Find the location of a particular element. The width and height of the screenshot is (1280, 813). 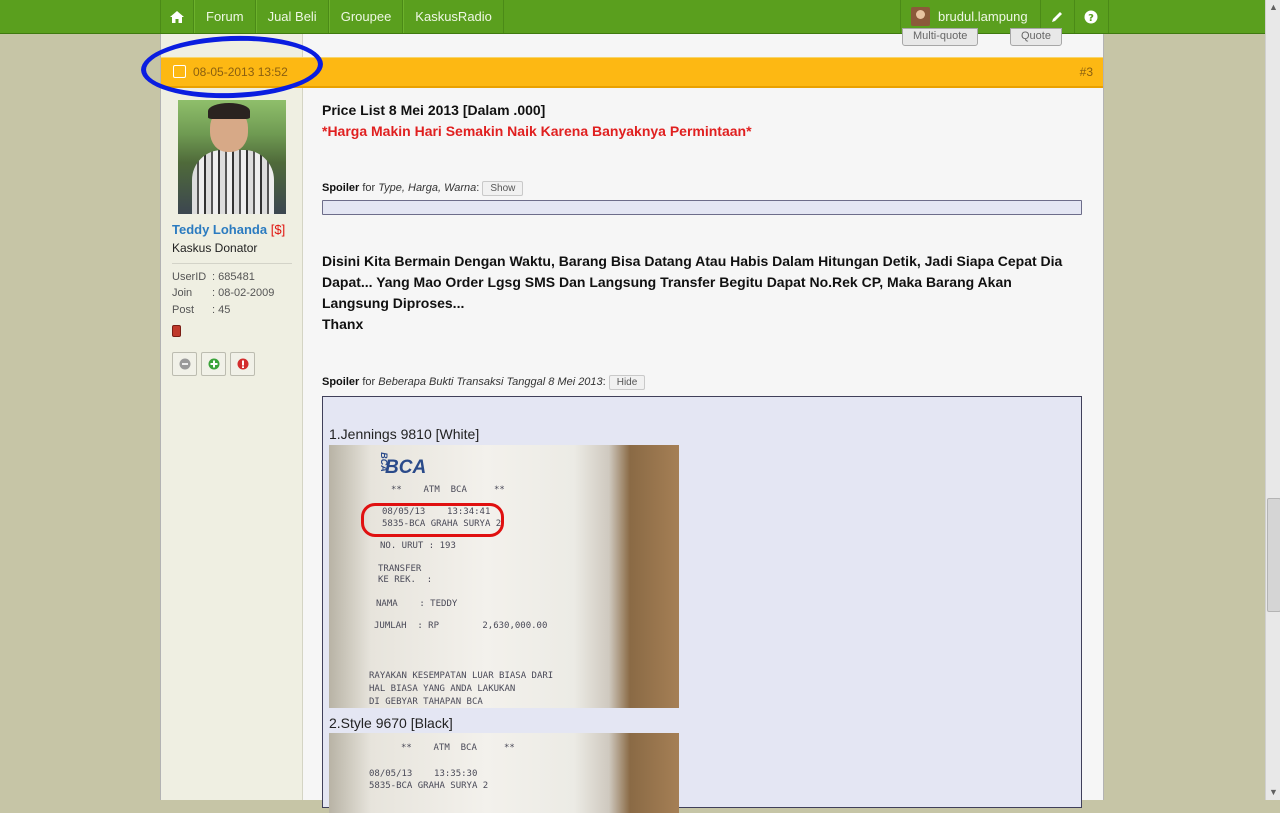

bca-logo: BCA is located at coordinates (406, 467).